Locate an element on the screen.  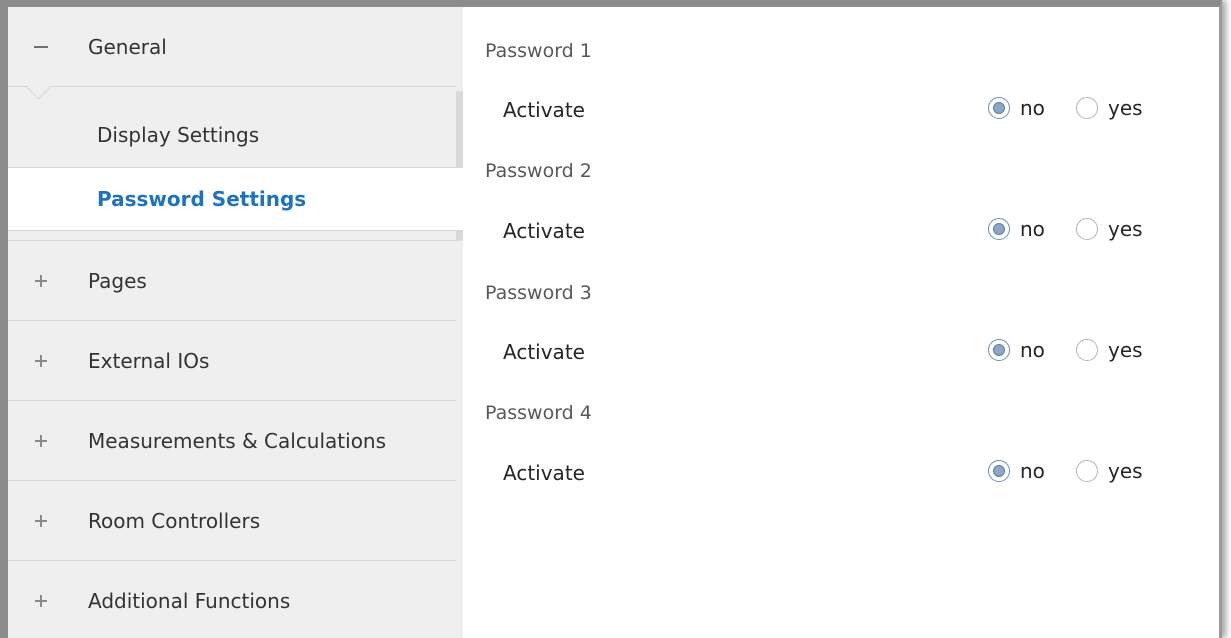
group-title-password-1: Password 1 is located at coordinates (538, 51).